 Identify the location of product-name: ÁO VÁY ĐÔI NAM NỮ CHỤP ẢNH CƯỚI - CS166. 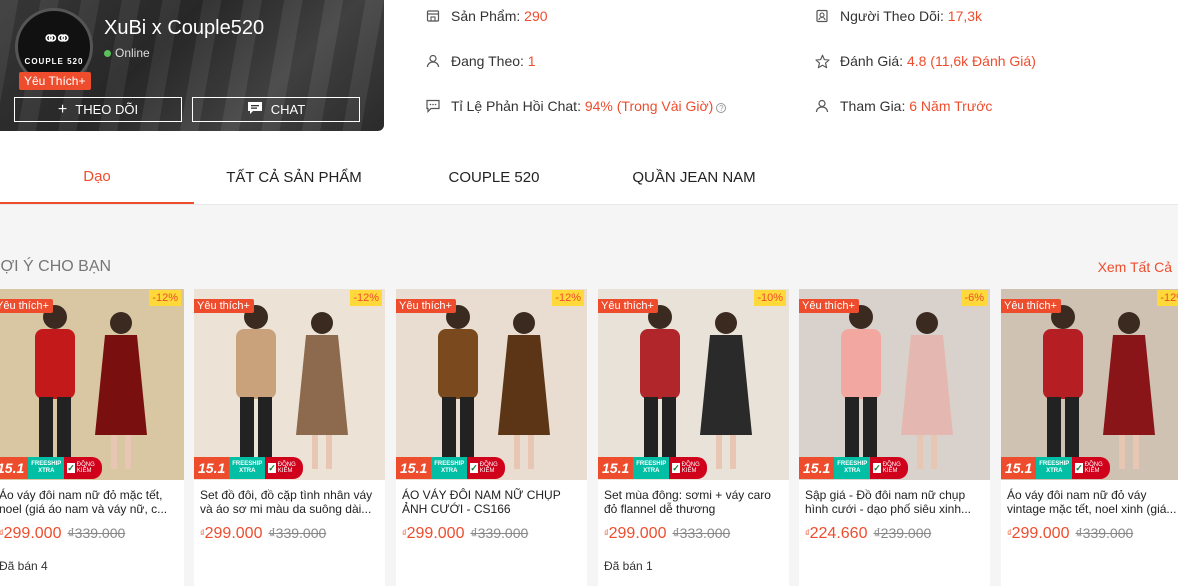
(492, 502).